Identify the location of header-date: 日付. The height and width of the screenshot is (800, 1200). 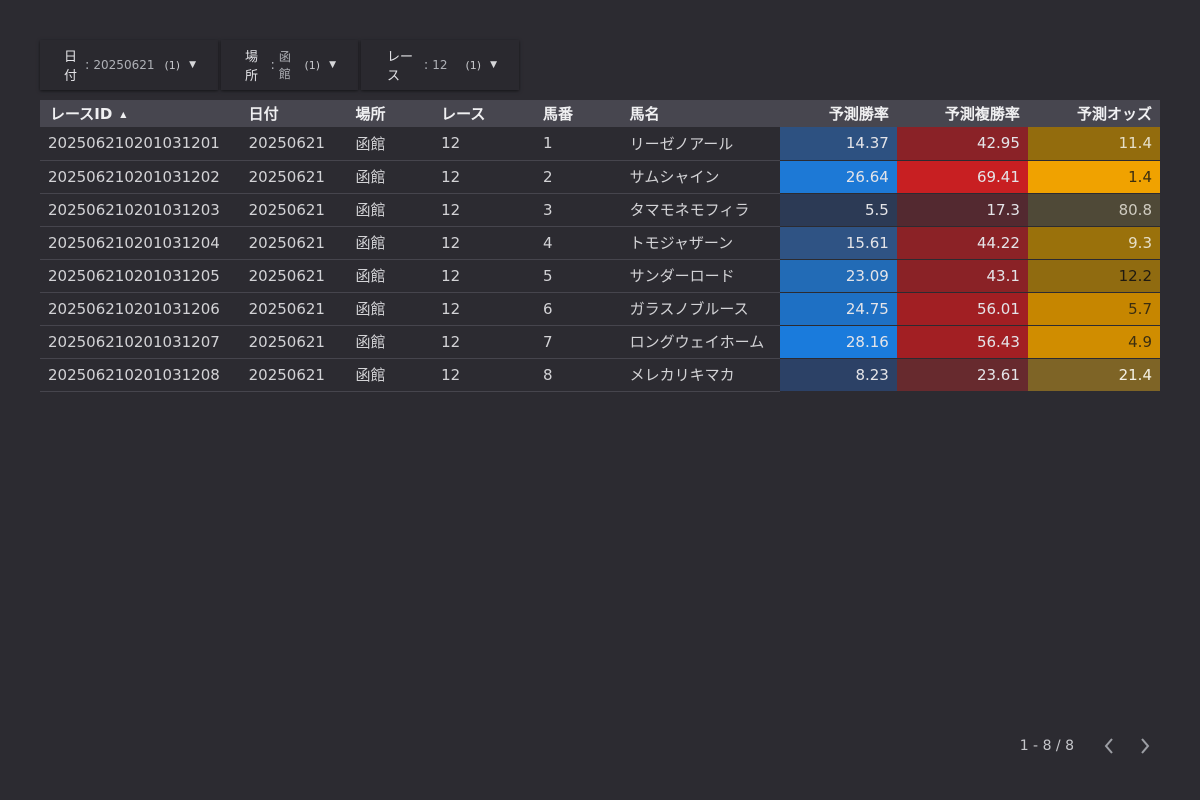
(294, 113).